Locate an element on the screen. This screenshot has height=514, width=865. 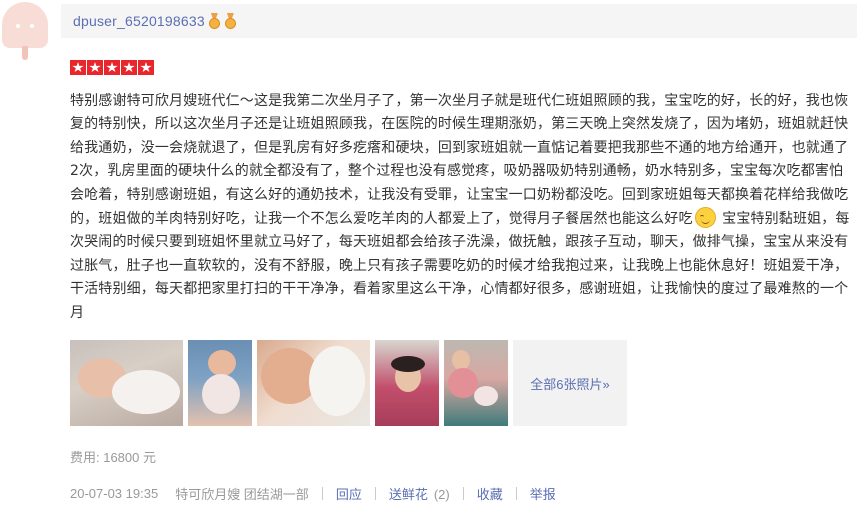
favorite-link: 收藏 is located at coordinates (490, 493).